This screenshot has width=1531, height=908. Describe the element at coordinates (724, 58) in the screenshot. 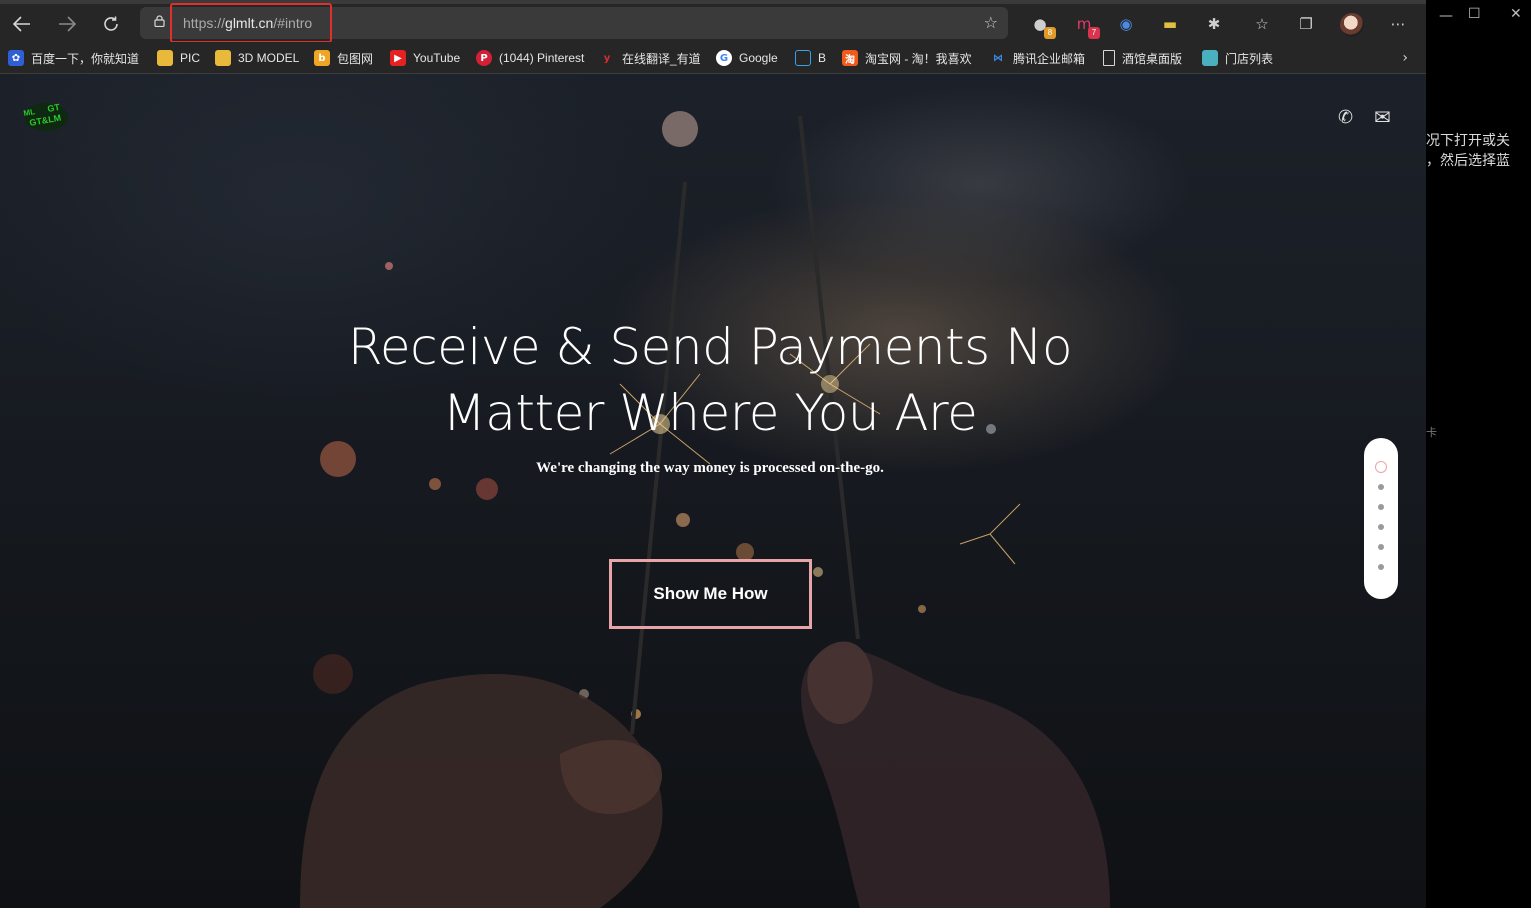

I see `google-icon: G` at that location.